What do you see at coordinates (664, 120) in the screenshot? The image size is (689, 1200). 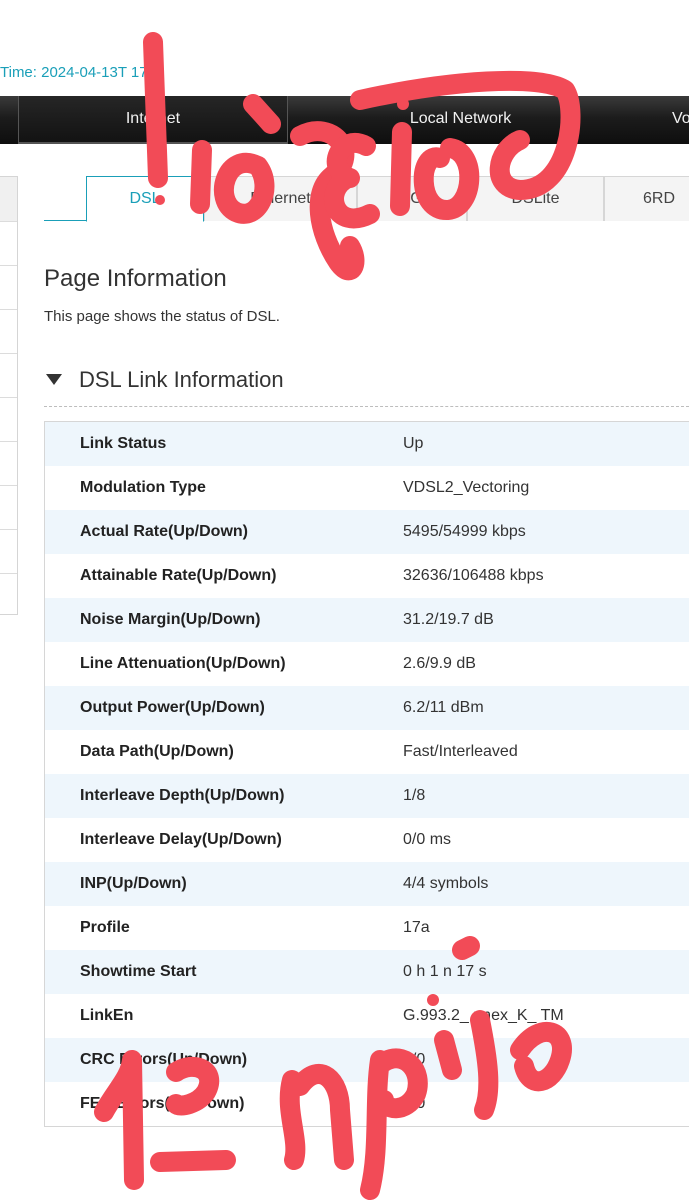 I see `nav-item-voip: Vo` at bounding box center [664, 120].